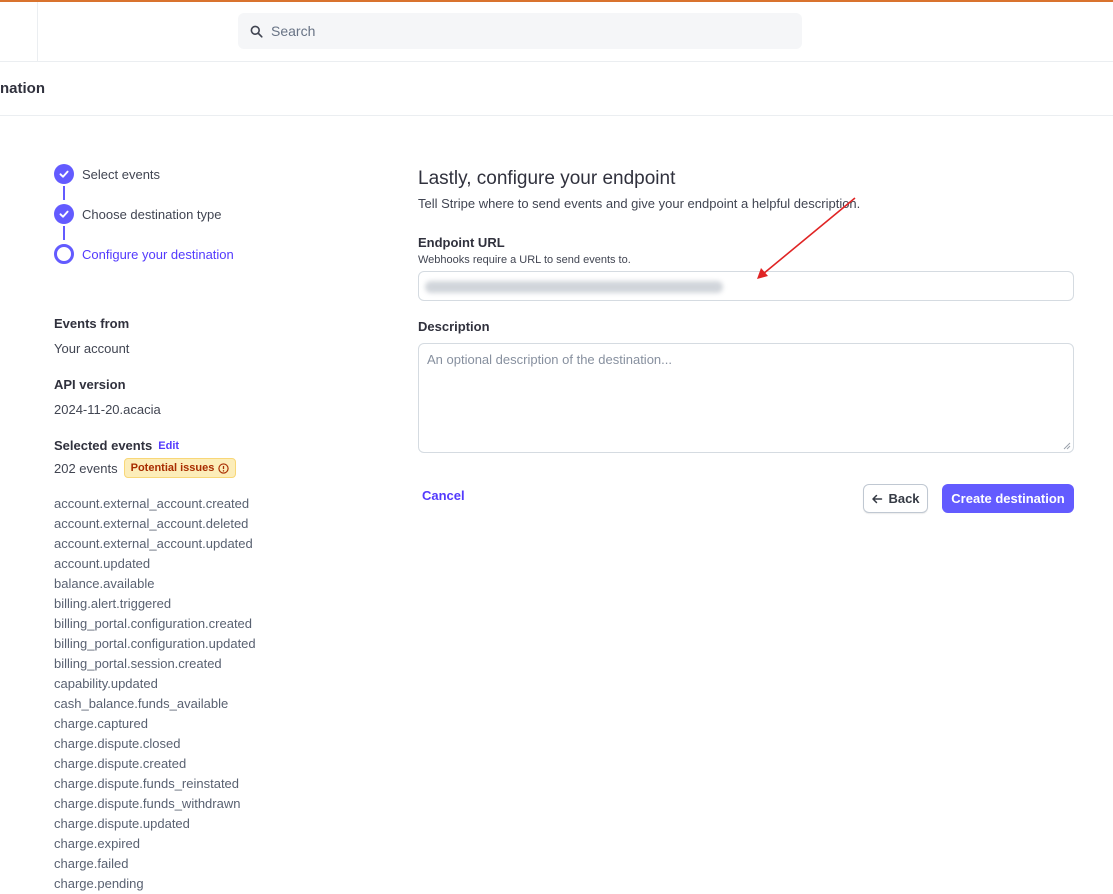 Image resolution: width=1113 pixels, height=894 pixels. What do you see at coordinates (101, 723) in the screenshot?
I see `list-item: charge.captured` at bounding box center [101, 723].